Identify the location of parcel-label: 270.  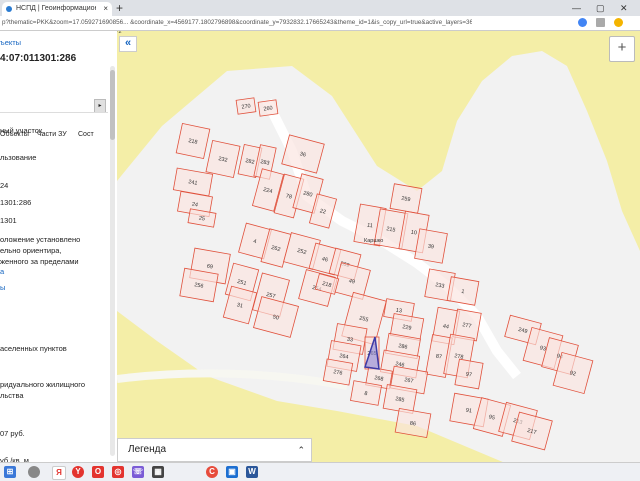
(246, 106).